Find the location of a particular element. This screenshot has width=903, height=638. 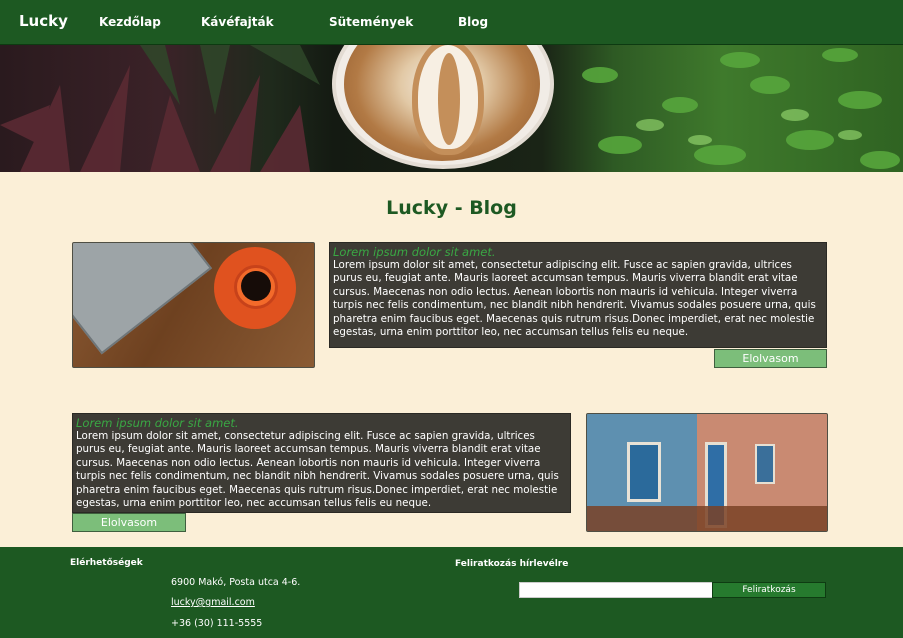

post-1-heading: Lorem ipsum dolor sit amet. is located at coordinates (414, 252).